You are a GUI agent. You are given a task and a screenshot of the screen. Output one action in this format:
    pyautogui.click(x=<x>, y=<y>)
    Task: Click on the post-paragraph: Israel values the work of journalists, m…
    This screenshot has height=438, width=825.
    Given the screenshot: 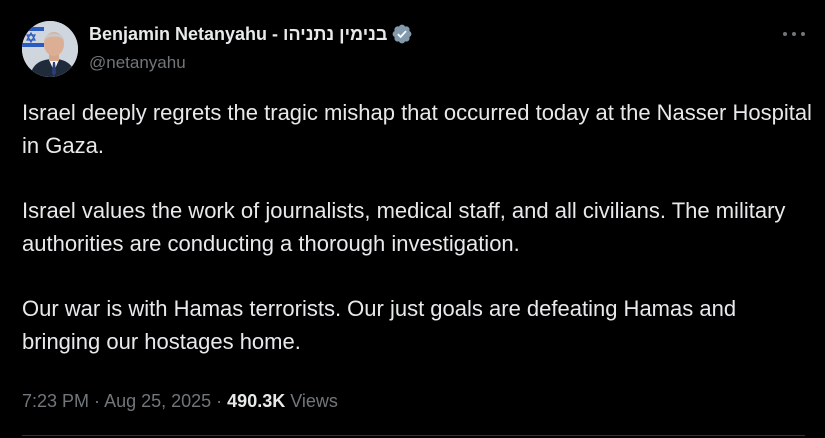 What is the action you would take?
    pyautogui.click(x=404, y=227)
    